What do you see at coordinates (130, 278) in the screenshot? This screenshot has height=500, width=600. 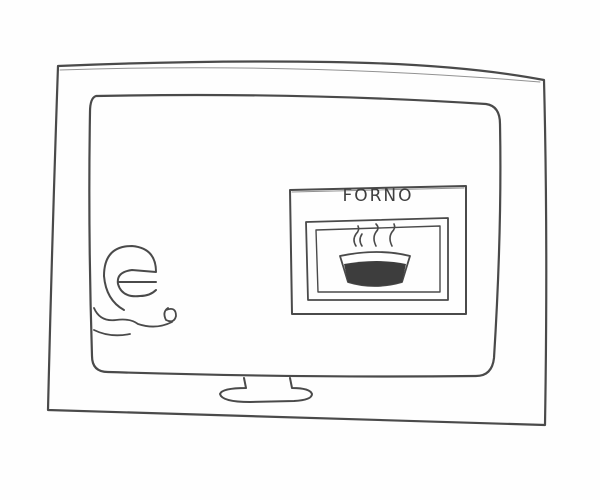 I see `character-head` at bounding box center [130, 278].